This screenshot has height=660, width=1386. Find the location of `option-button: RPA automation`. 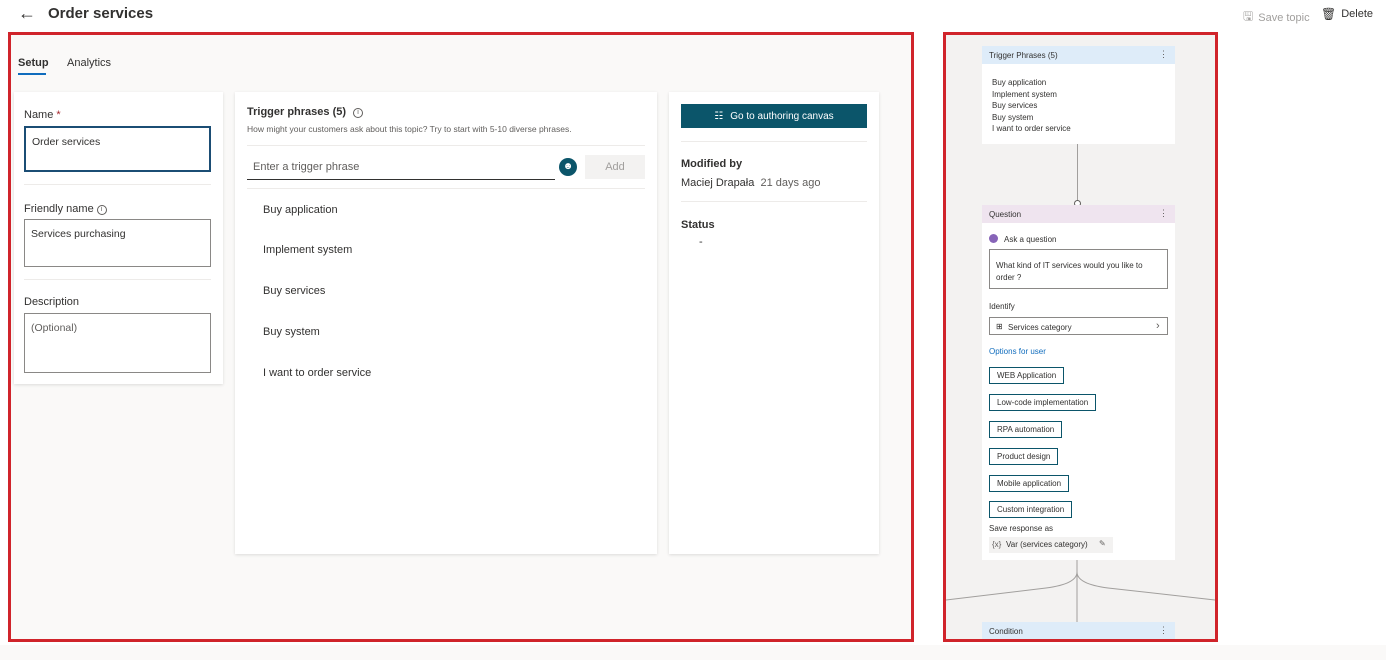

option-button: RPA automation is located at coordinates (1026, 429).